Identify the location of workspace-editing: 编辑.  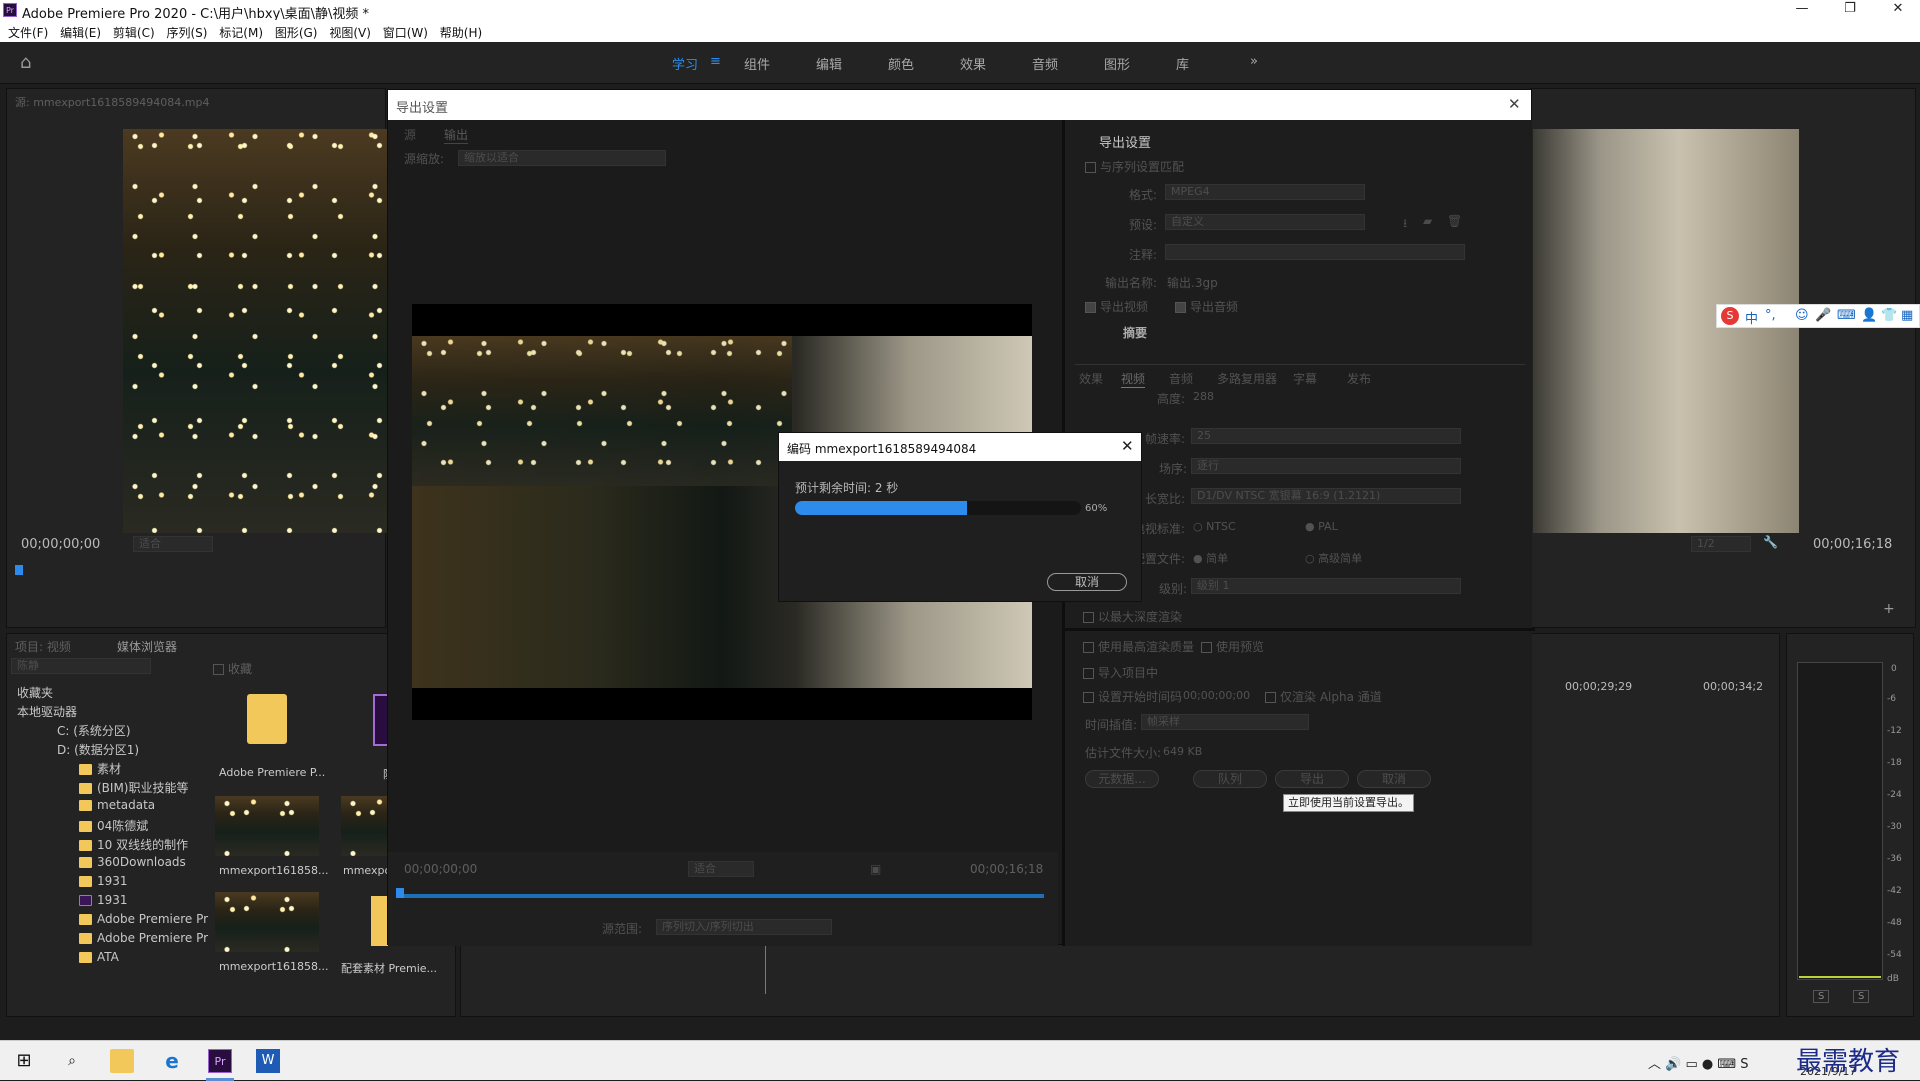
(829, 63).